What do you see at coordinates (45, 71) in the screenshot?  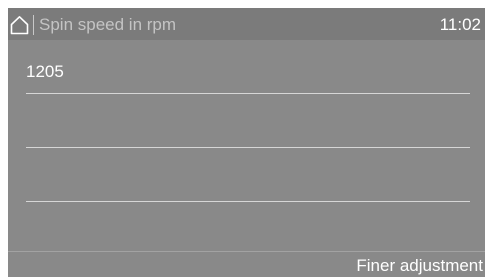 I see `spin-speed-value: 1205` at bounding box center [45, 71].